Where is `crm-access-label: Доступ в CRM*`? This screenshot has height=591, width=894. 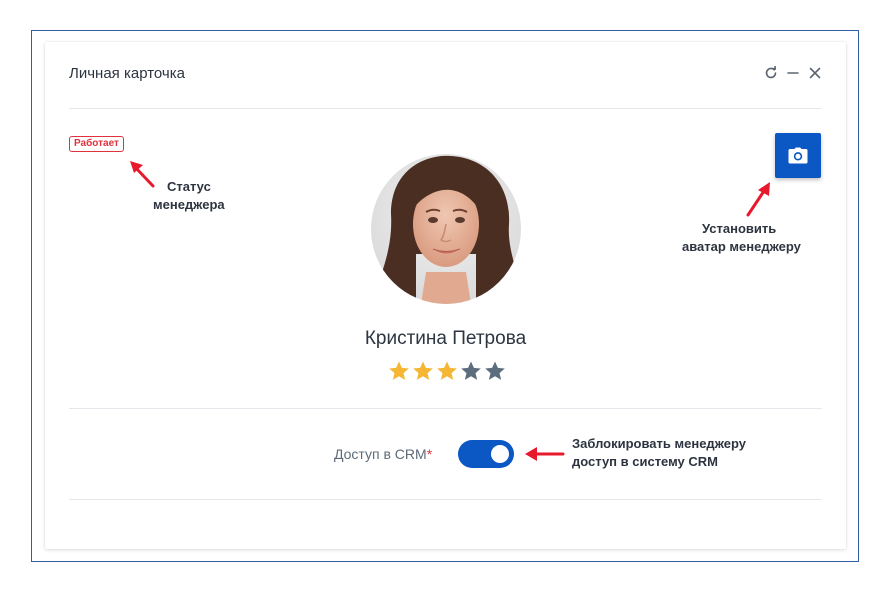 crm-access-label: Доступ в CRM* is located at coordinates (383, 454).